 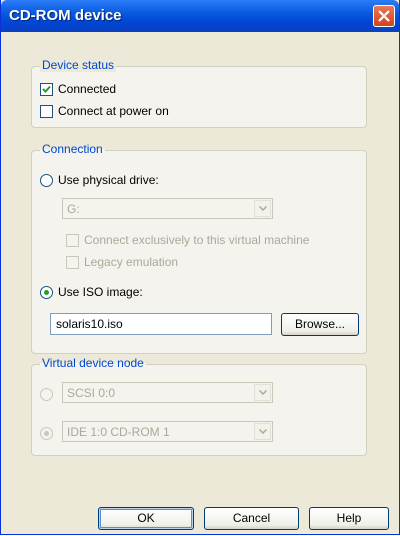 I want to click on ok-button: OK, so click(x=146, y=518).